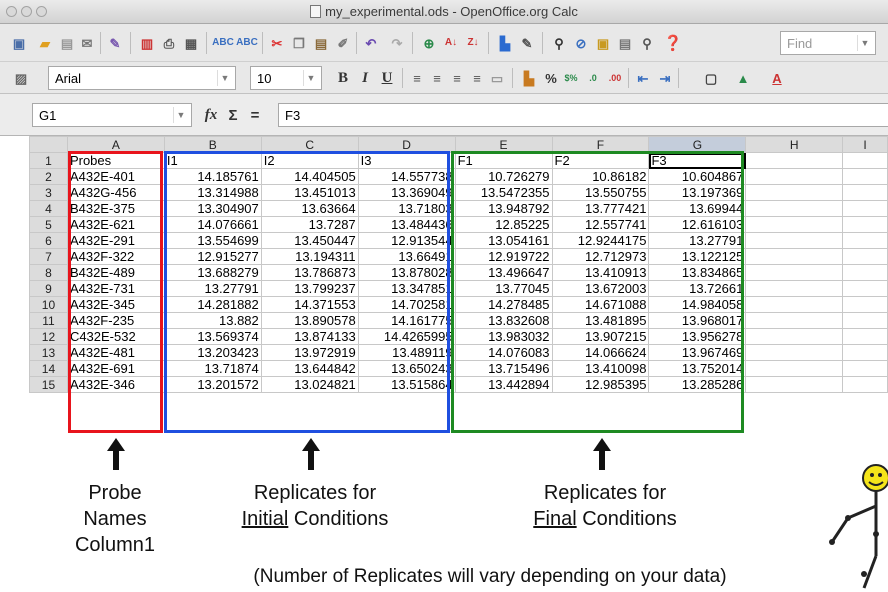 Image resolution: width=888 pixels, height=592 pixels. I want to click on table-cell: 13.644842, so click(309, 368).